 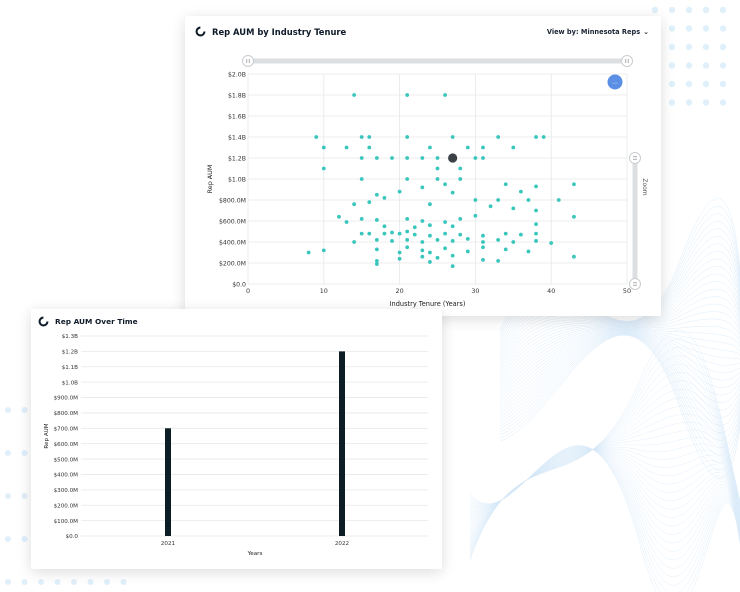 I want to click on y-tick-label: $600.0M, so click(x=232, y=222).